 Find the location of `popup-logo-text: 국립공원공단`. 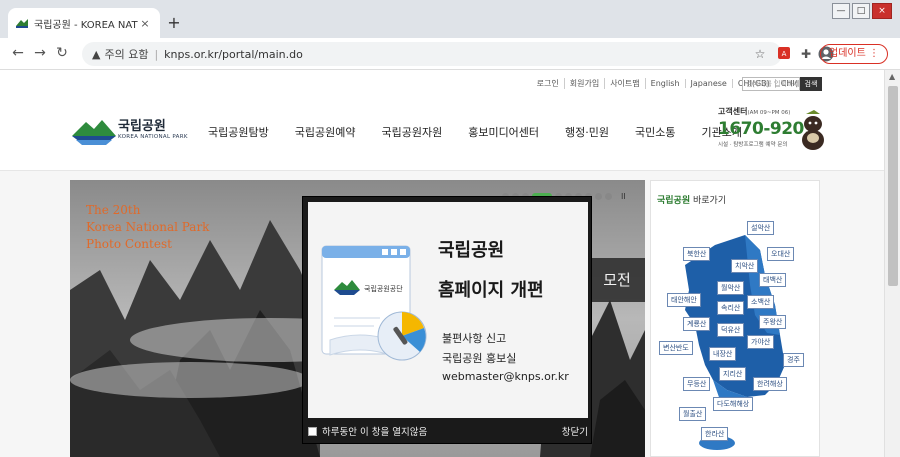

popup-logo-text: 국립공원공단 is located at coordinates (383, 288).